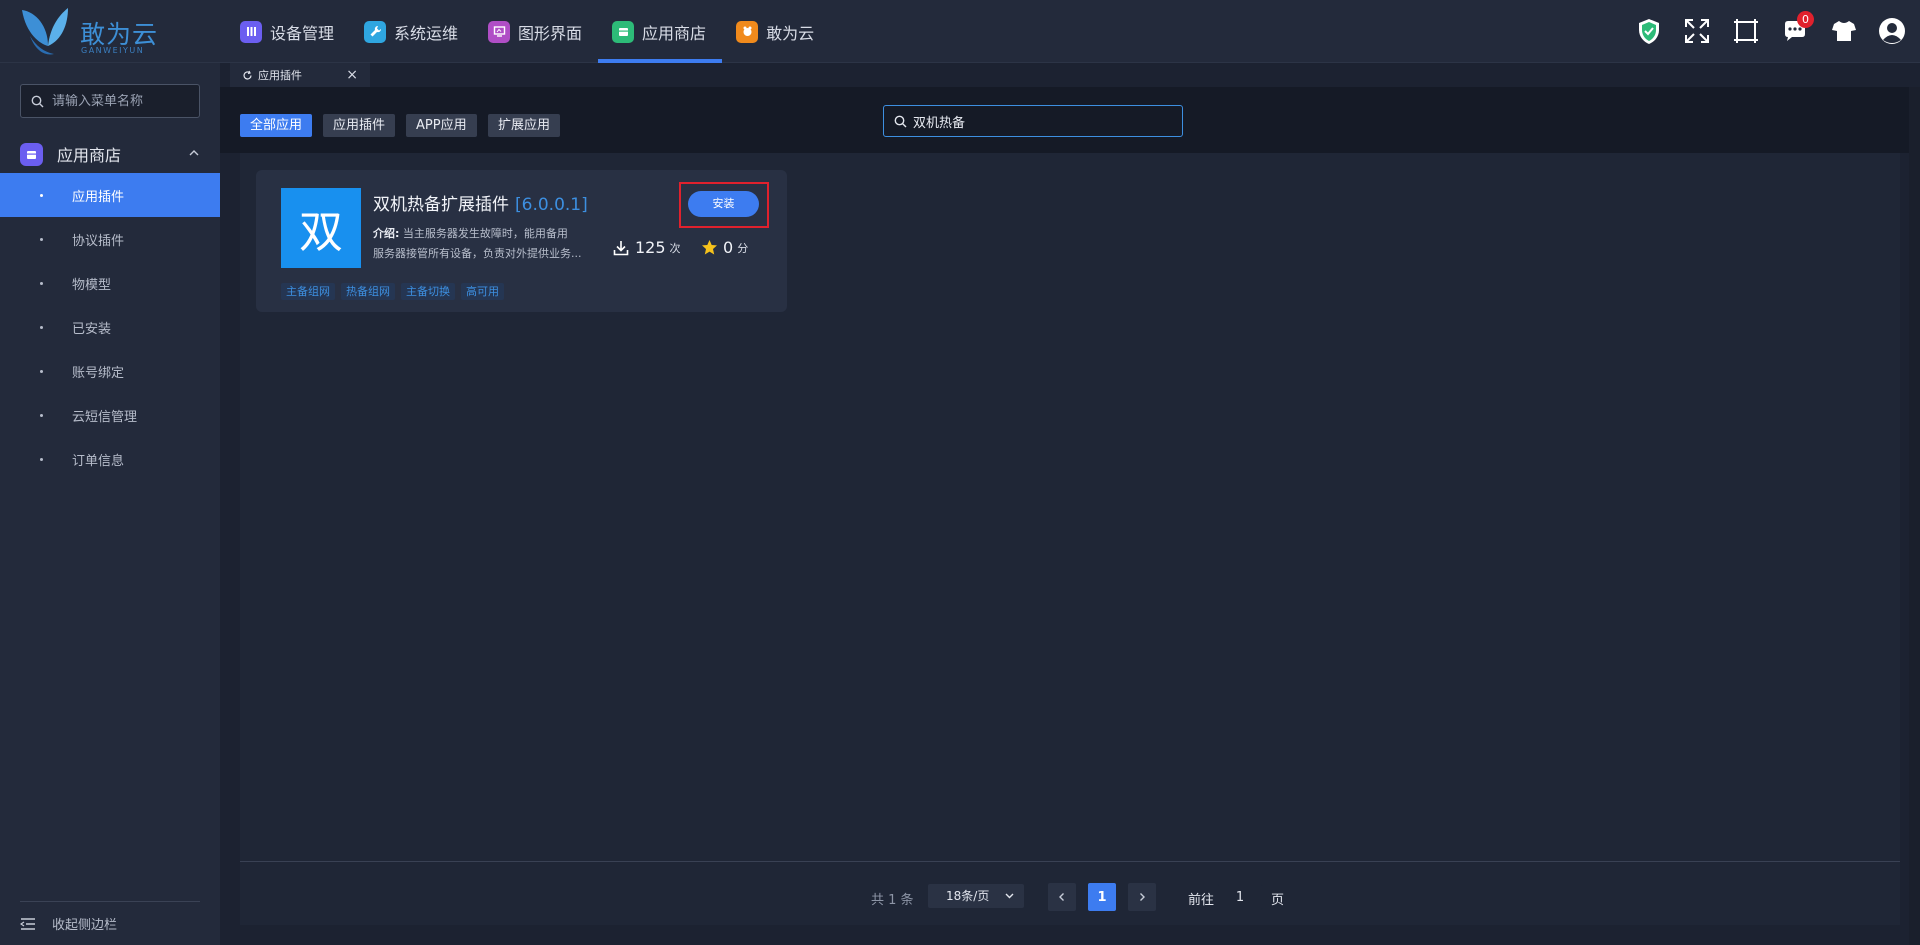  Describe the element at coordinates (674, 33) in the screenshot. I see `nav-label: 应用商店` at that location.